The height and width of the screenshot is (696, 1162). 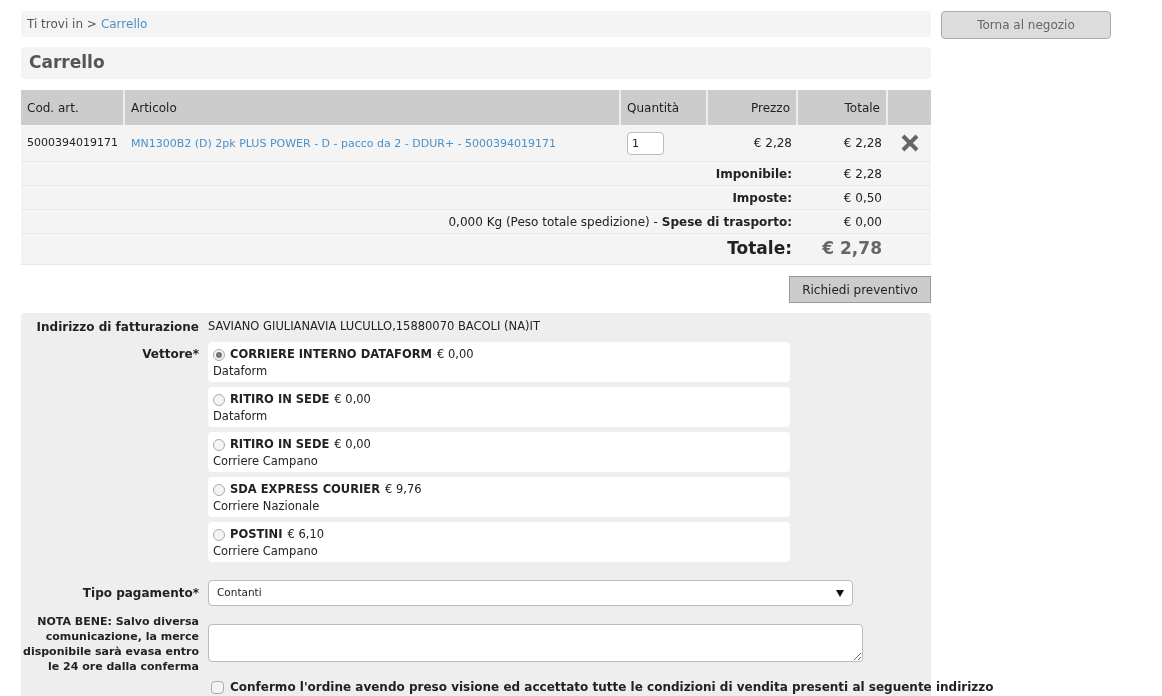 What do you see at coordinates (140, 593) in the screenshot?
I see `field-label: Tipo pagamento*` at bounding box center [140, 593].